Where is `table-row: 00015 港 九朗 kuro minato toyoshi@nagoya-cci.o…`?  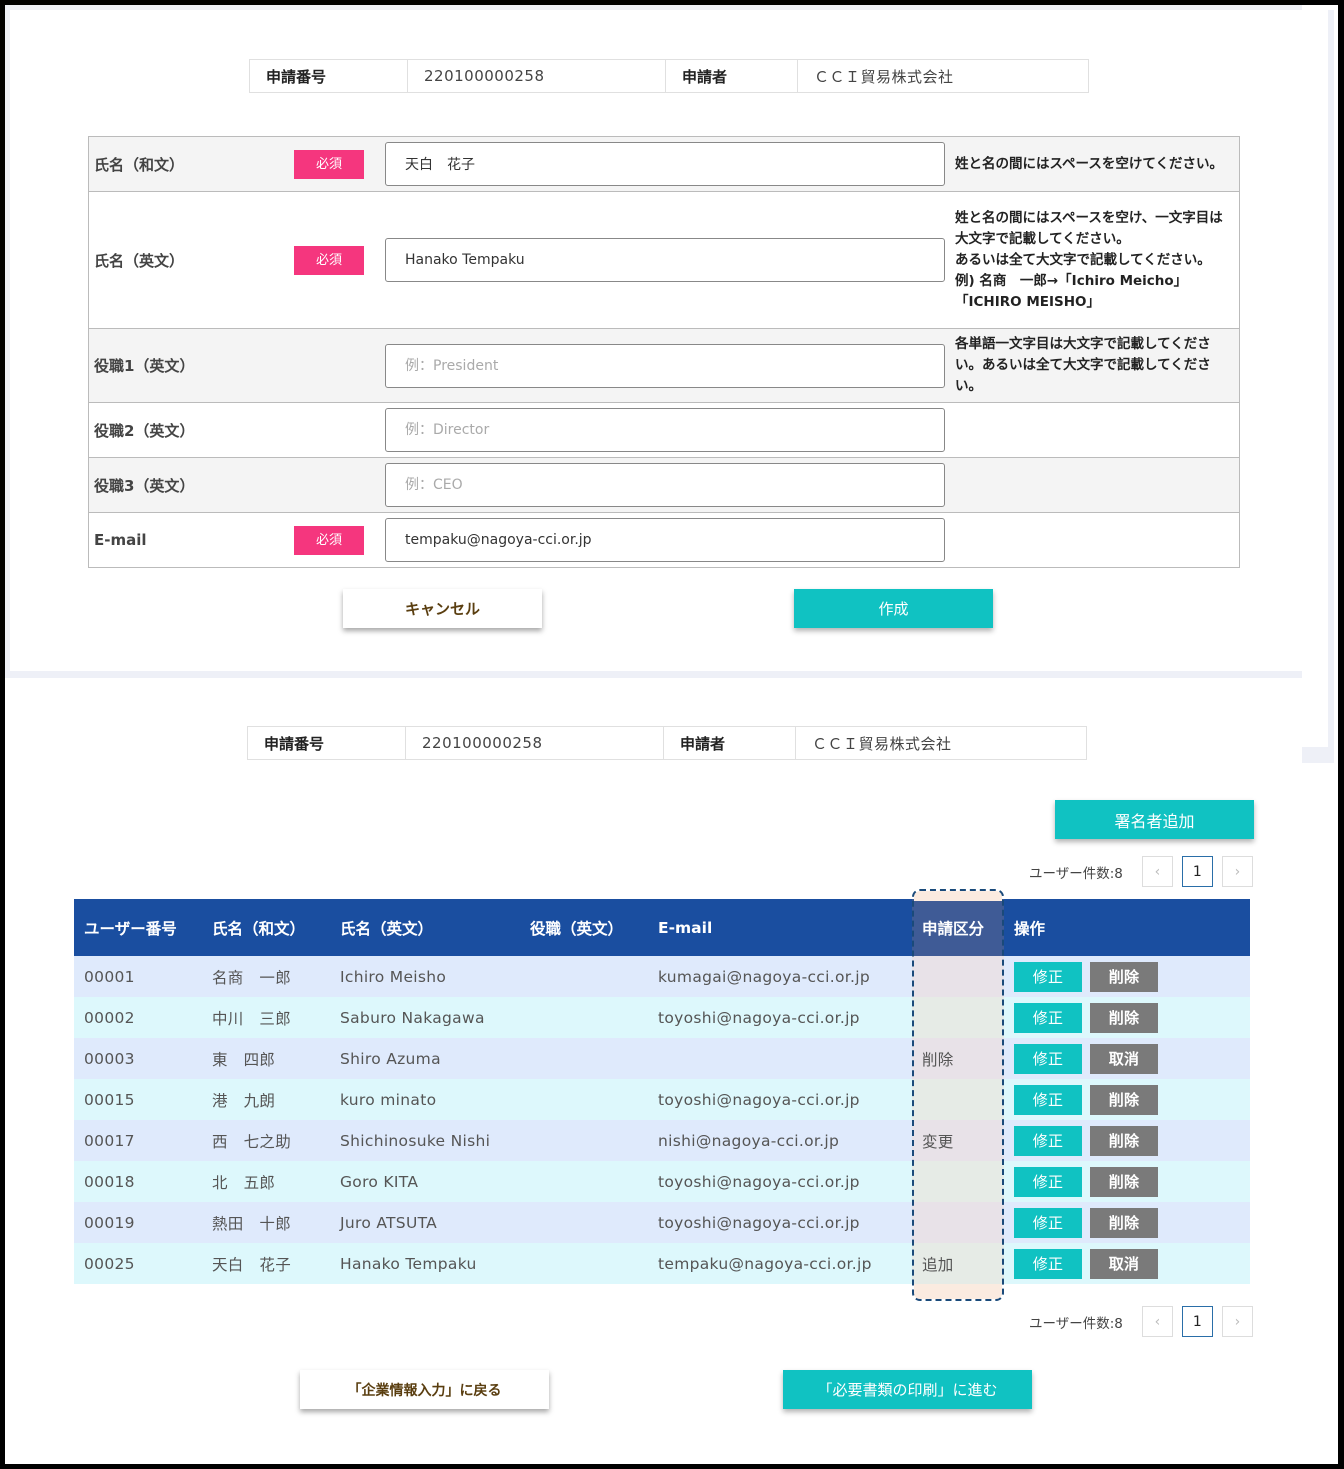 table-row: 00015 港 九朗 kuro minato toyoshi@nagoya-cci.o… is located at coordinates (662, 1099).